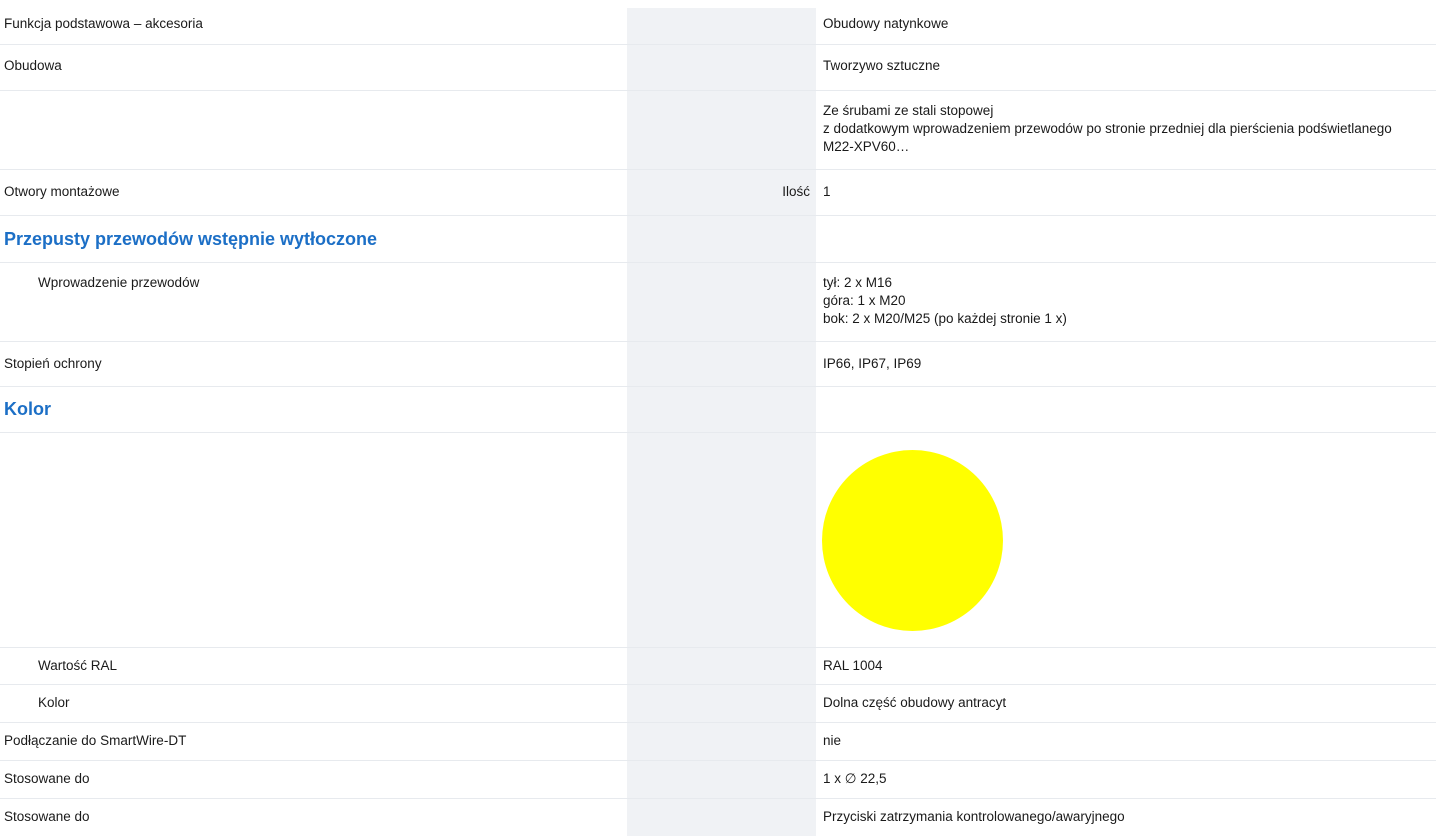  I want to click on row-value: 1, so click(827, 191).